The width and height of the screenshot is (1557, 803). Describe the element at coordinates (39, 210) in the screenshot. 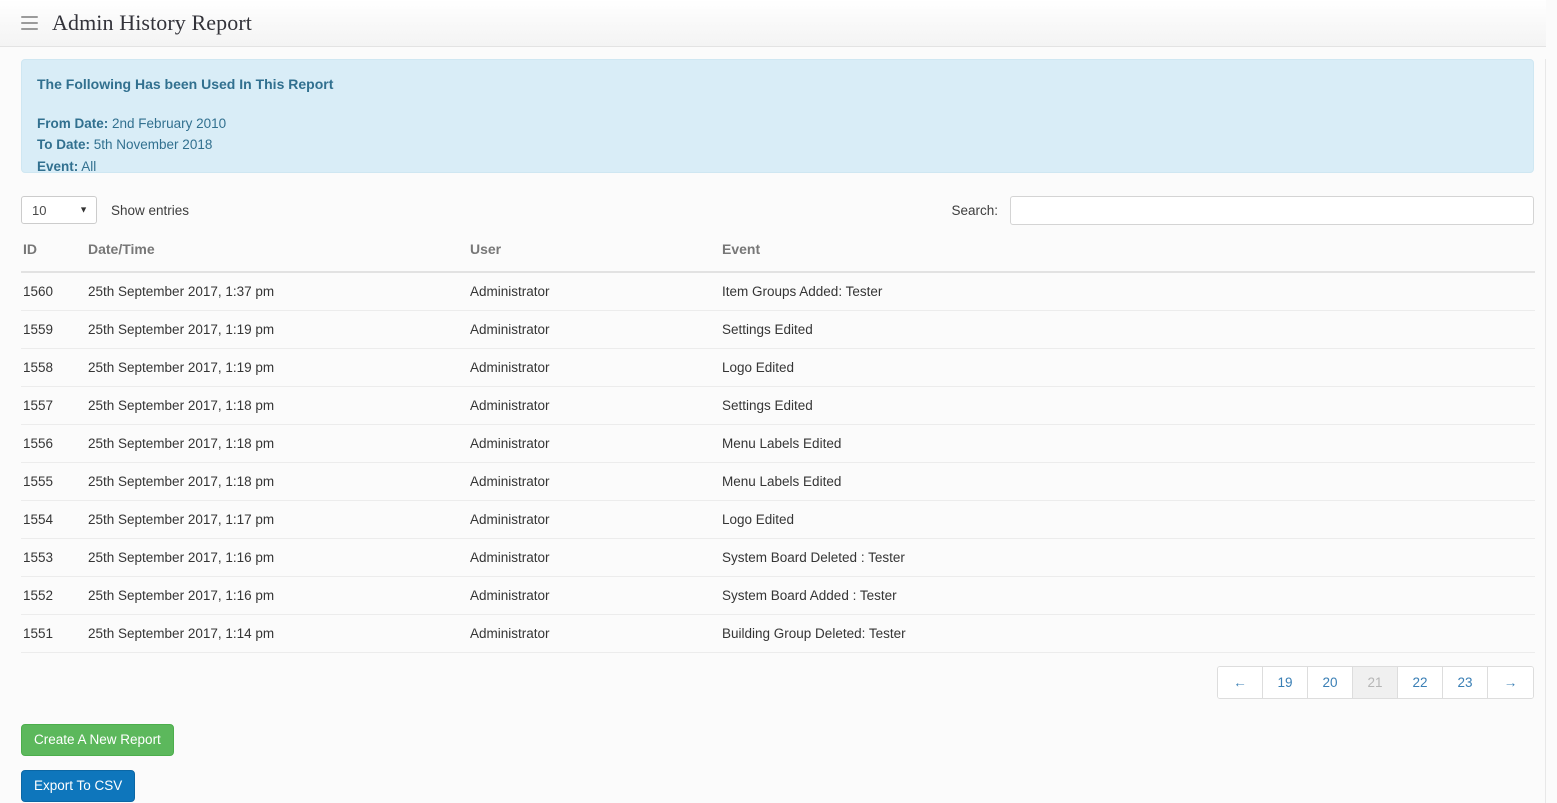

I see `page-length-value: 10` at that location.